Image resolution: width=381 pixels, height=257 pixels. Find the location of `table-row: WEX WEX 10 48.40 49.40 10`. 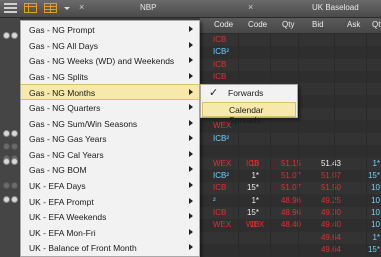

table-row: WEX WEX 10 48.40 49.40 10 is located at coordinates (290, 226).